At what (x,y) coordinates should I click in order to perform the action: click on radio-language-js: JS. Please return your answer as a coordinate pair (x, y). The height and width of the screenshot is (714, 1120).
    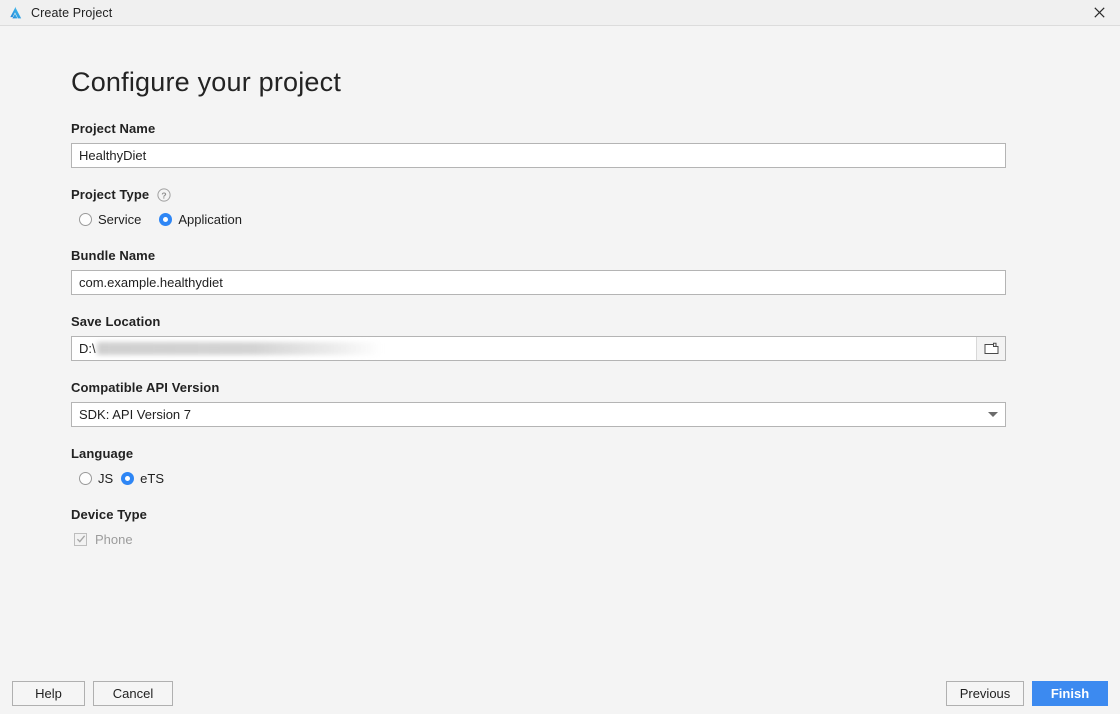
    Looking at the image, I should click on (96, 478).